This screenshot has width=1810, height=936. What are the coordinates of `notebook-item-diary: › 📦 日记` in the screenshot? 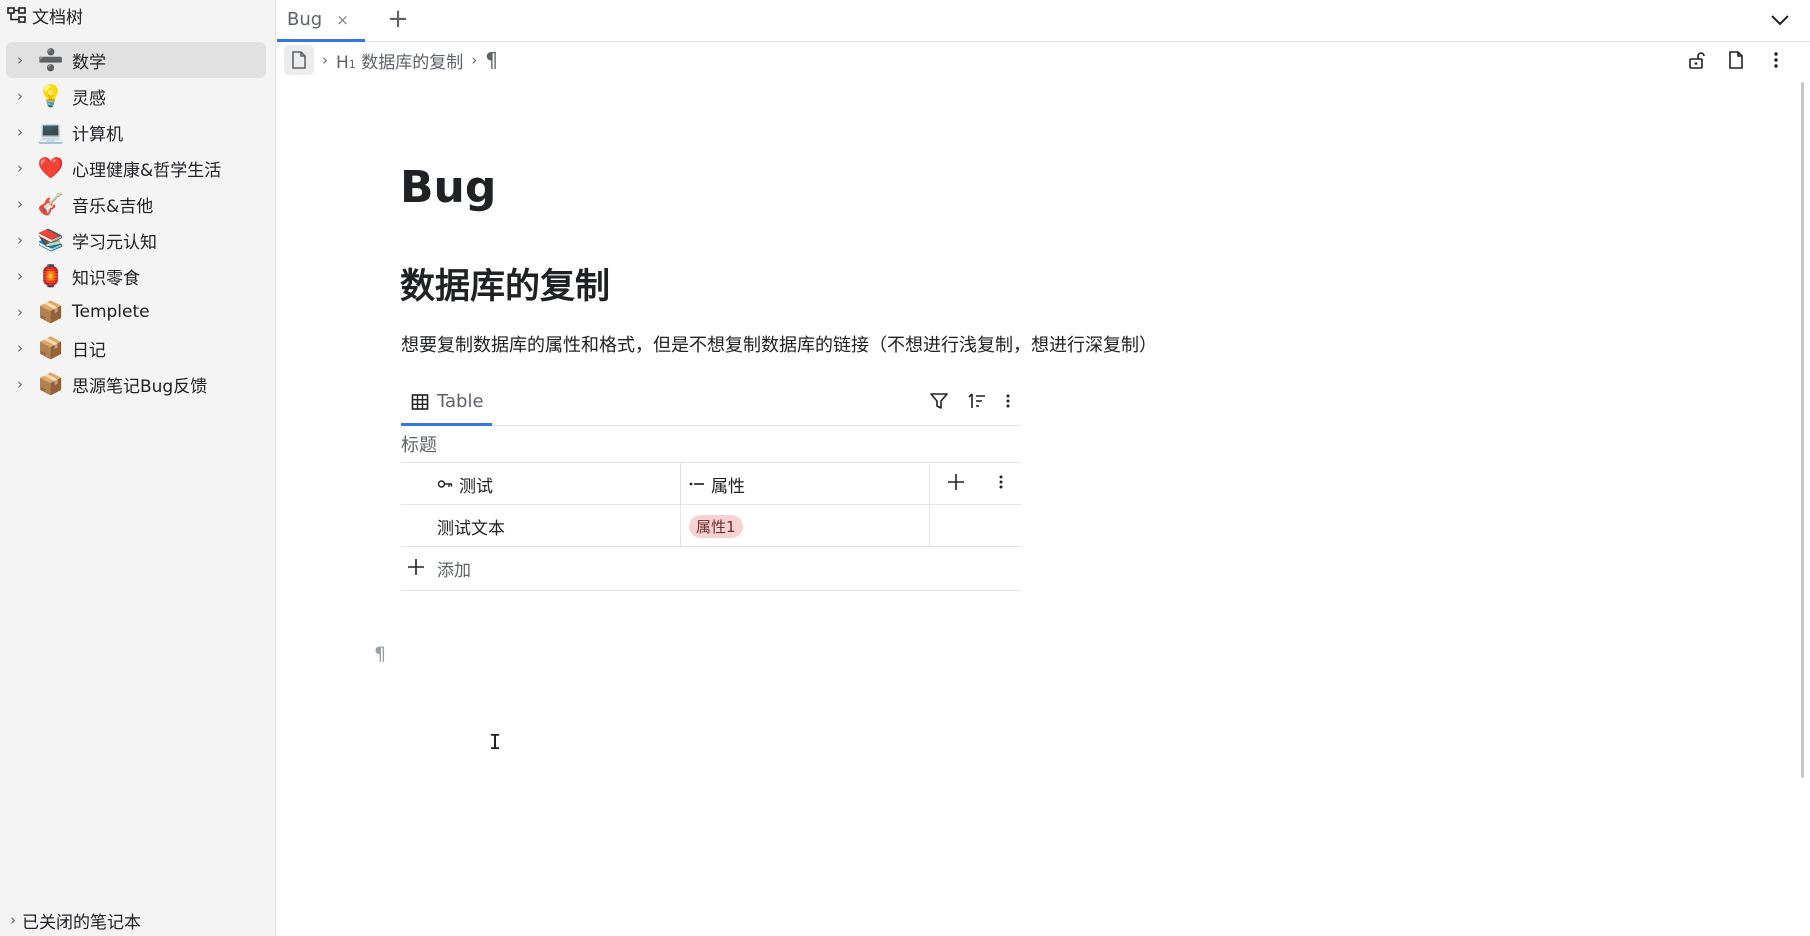 It's located at (136, 348).